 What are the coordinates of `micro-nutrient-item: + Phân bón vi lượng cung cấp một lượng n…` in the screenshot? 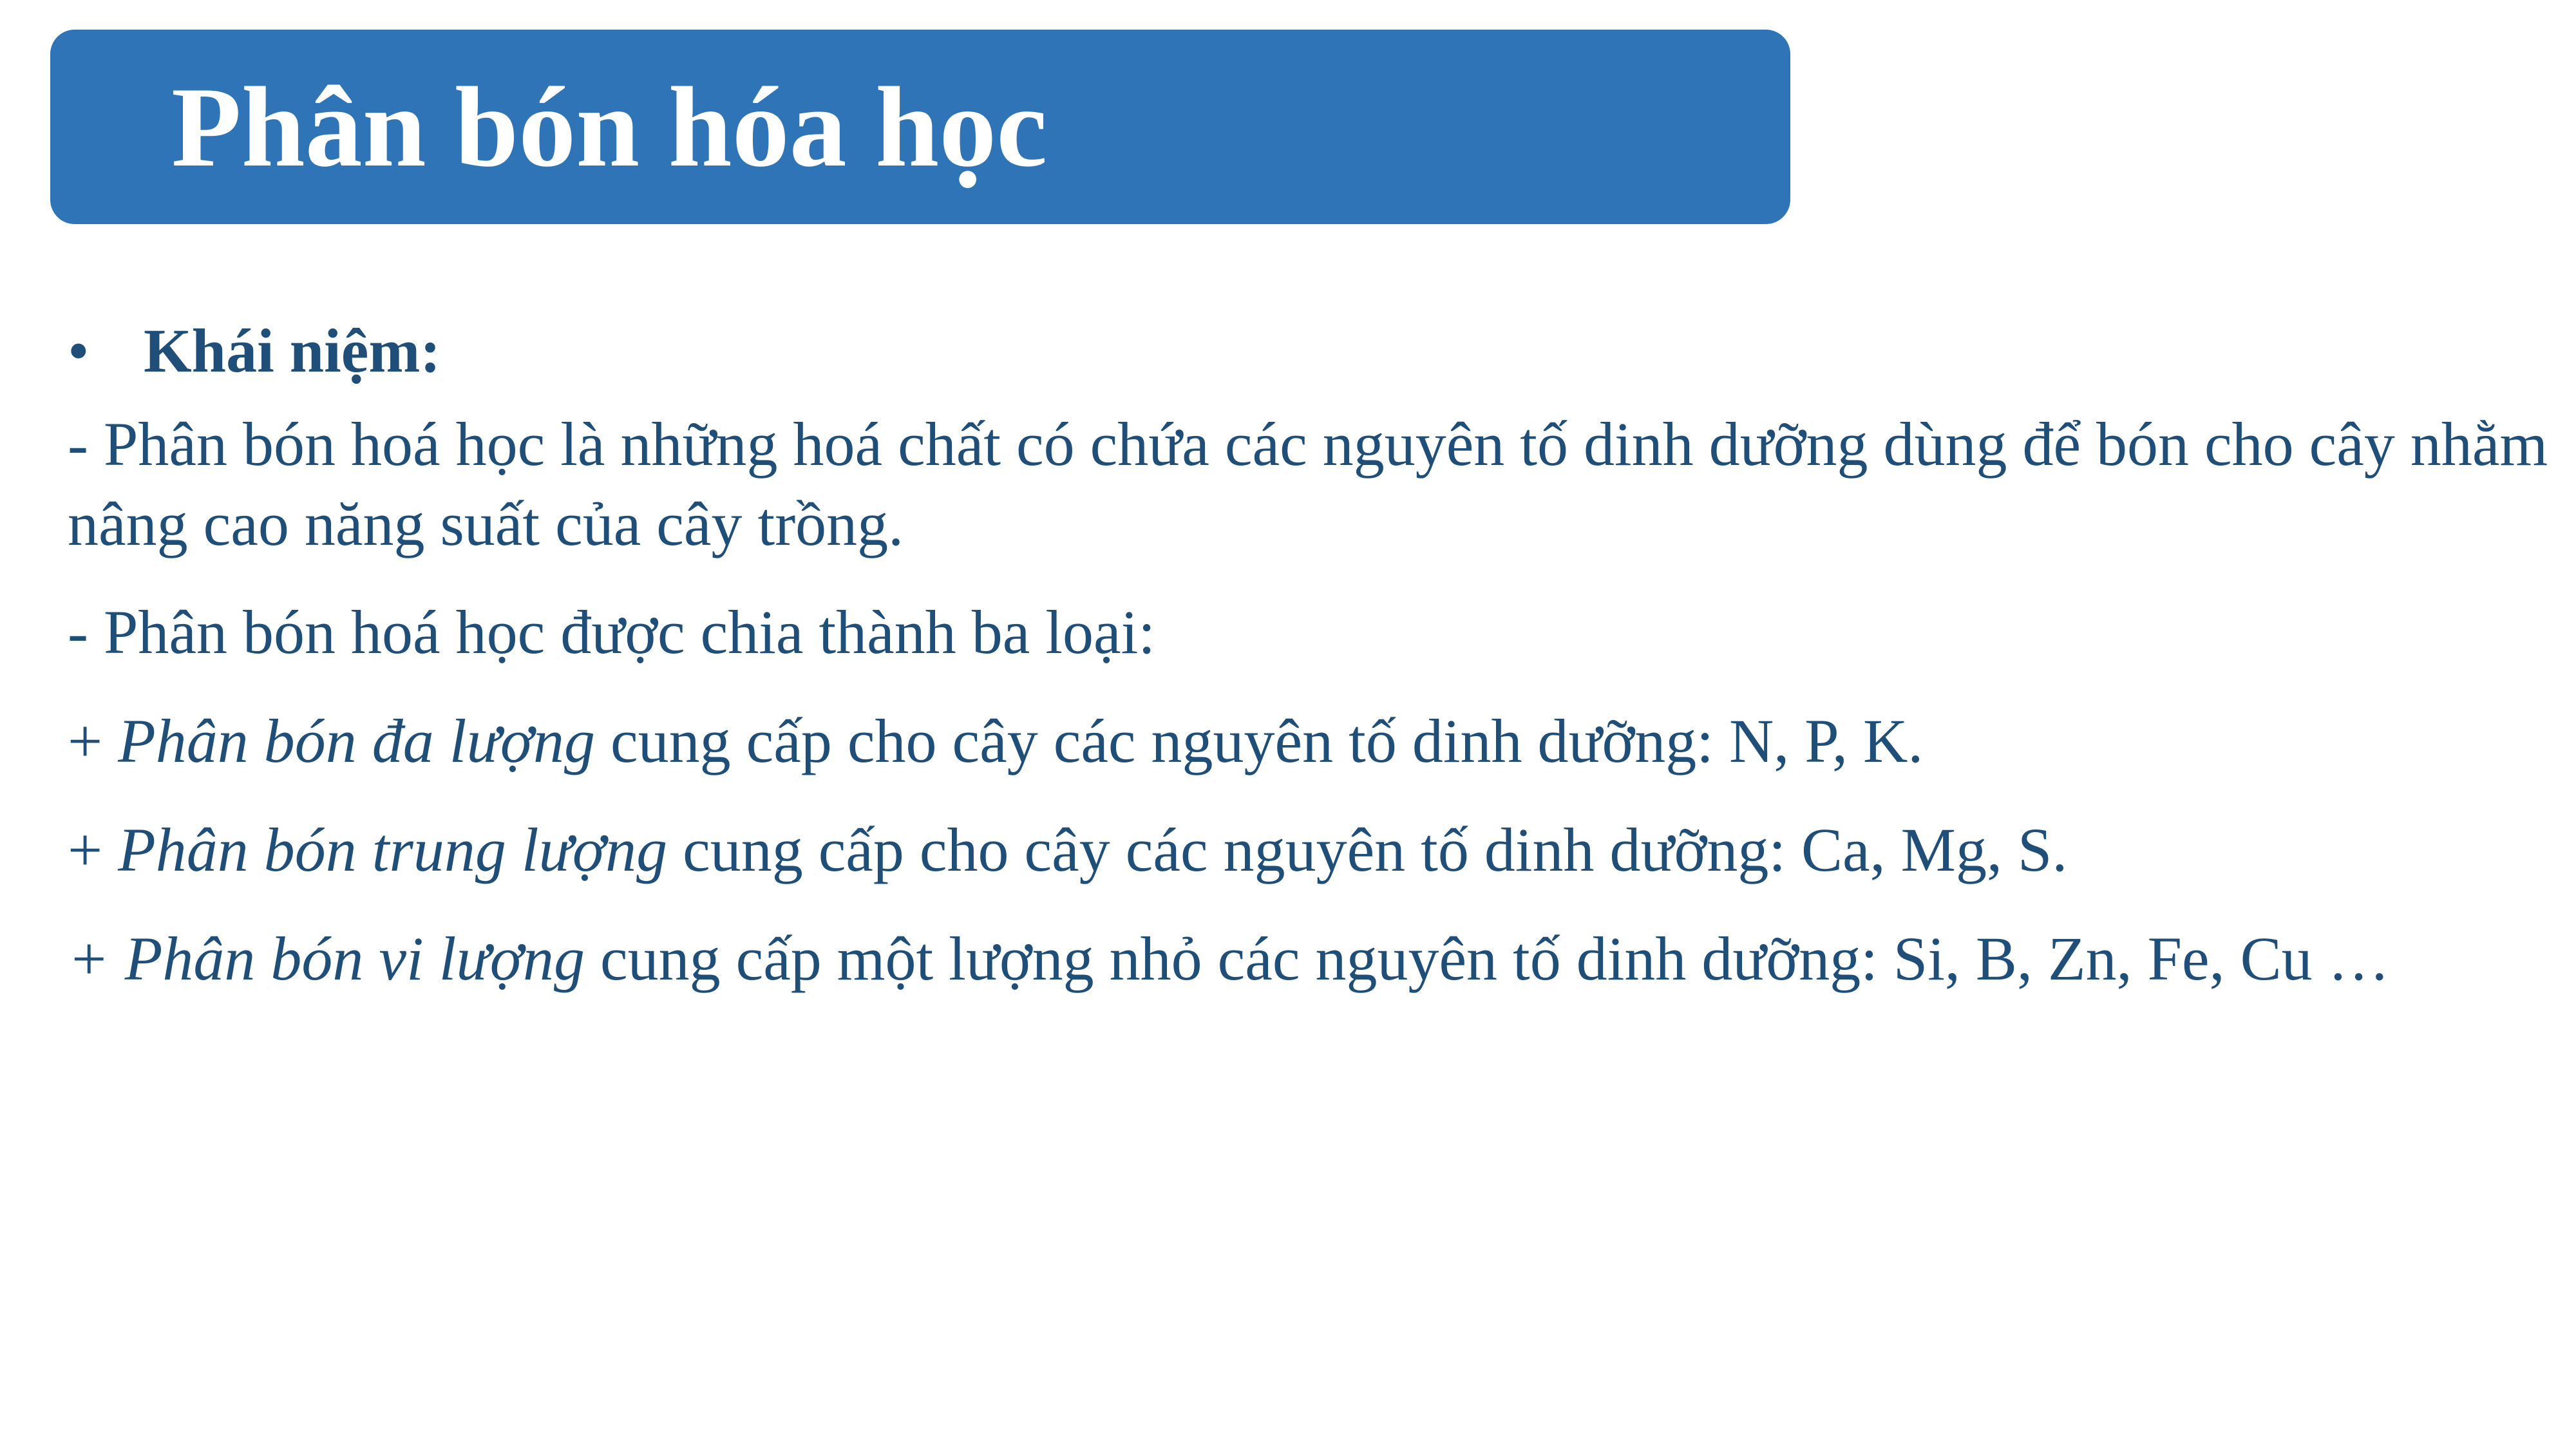 It's located at (1310, 959).